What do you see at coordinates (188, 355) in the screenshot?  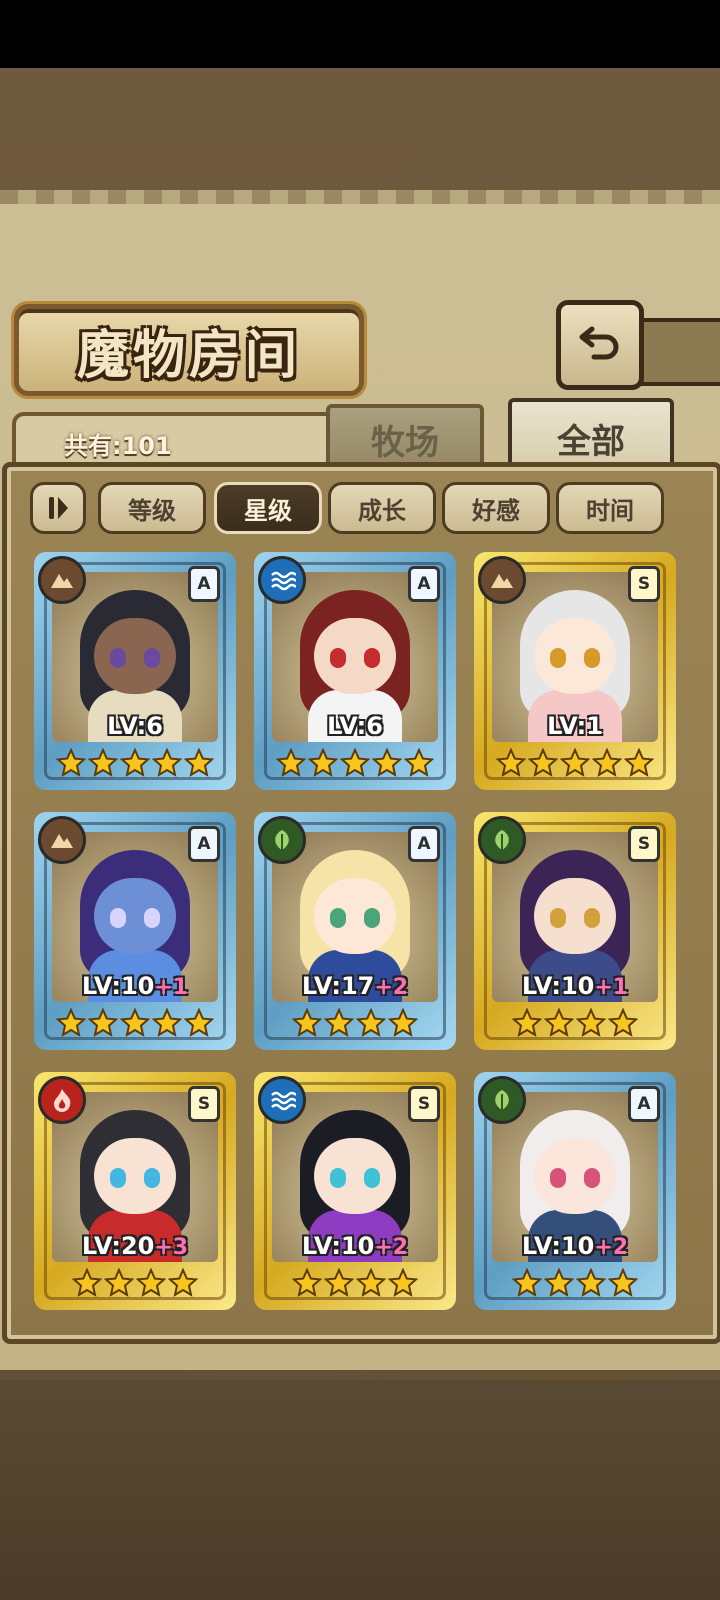 I see `page-title: 魔物房间` at bounding box center [188, 355].